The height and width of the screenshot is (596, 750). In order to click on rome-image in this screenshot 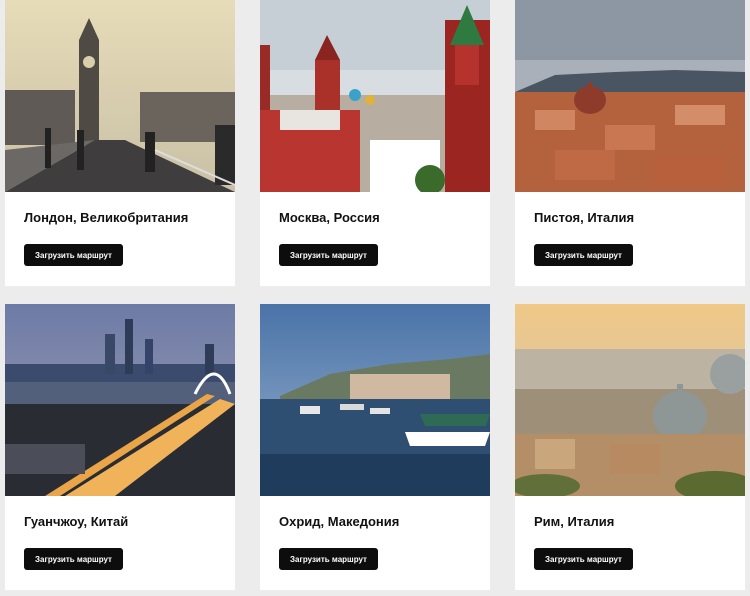, I will do `click(630, 400)`.